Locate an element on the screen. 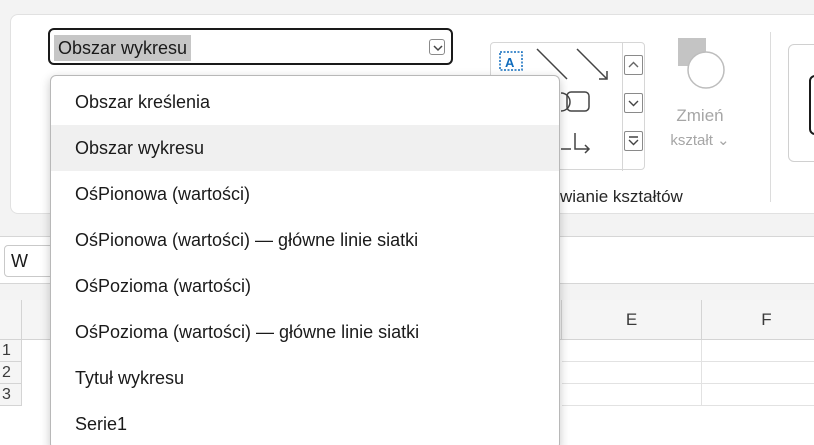 This screenshot has width=814, height=445. chart-element-selector-value: Obszar wykresu is located at coordinates (123, 48).